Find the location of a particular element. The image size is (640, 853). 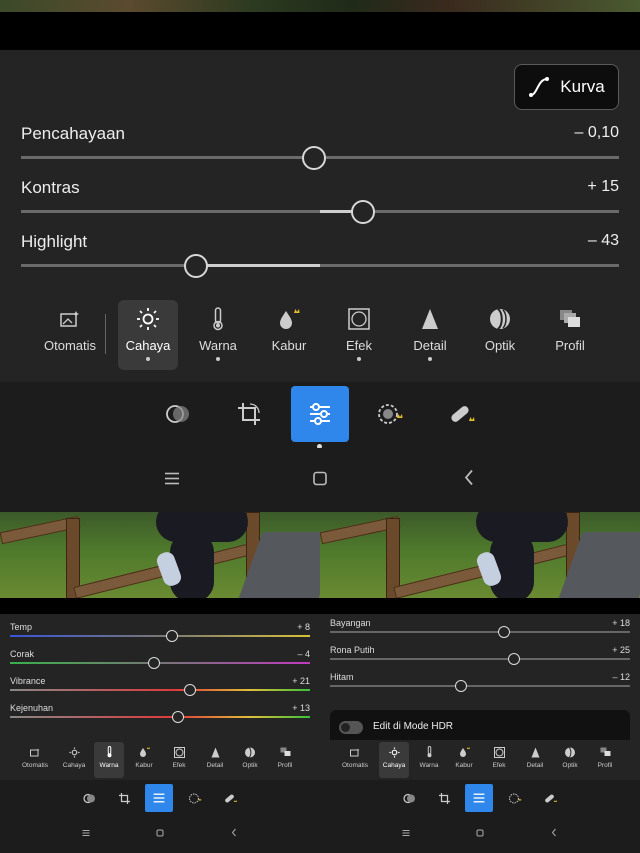

slider-label: Temp is located at coordinates (21, 627).